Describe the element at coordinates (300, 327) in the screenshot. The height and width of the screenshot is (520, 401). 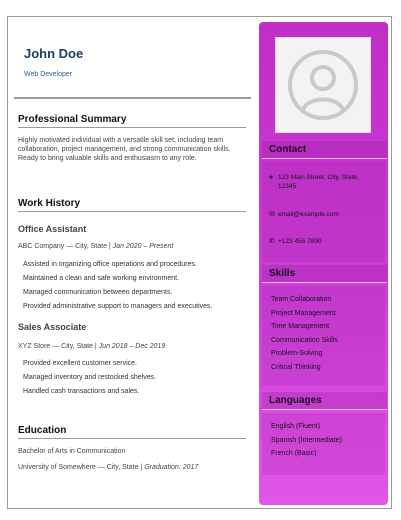
I see `list-item: Time Management` at that location.